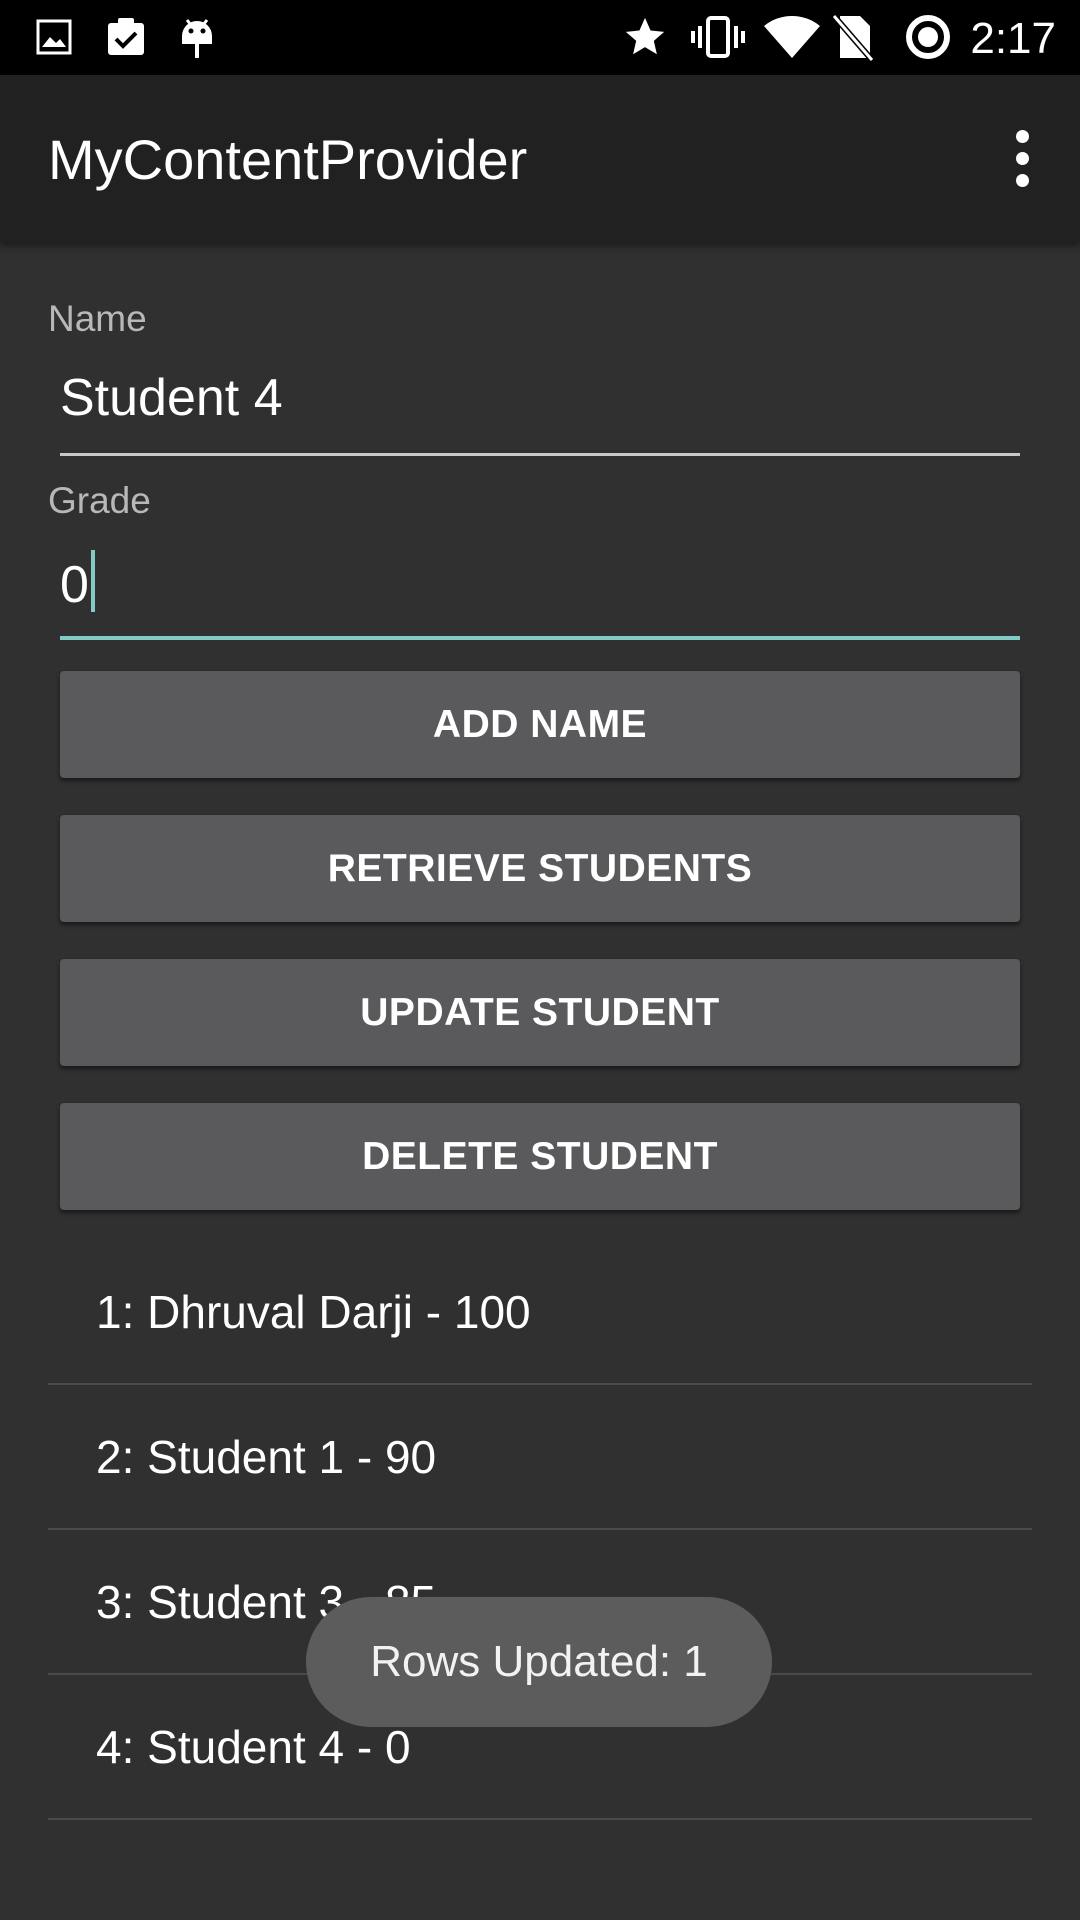 The width and height of the screenshot is (1080, 1920). Describe the element at coordinates (539, 1662) in the screenshot. I see `toast-message: Rows Updated: 1` at that location.